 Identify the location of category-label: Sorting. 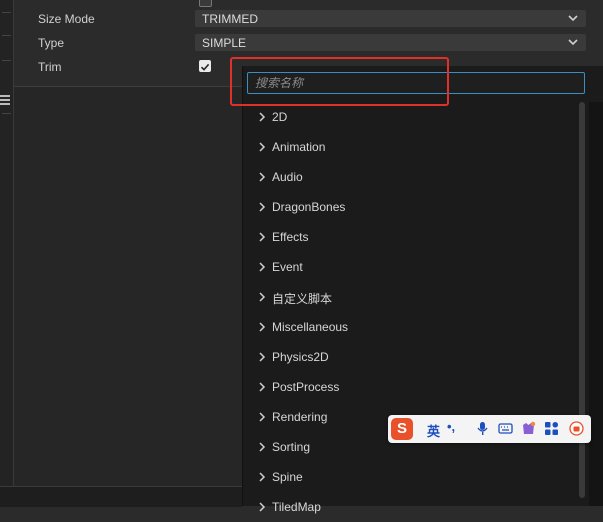
(291, 447).